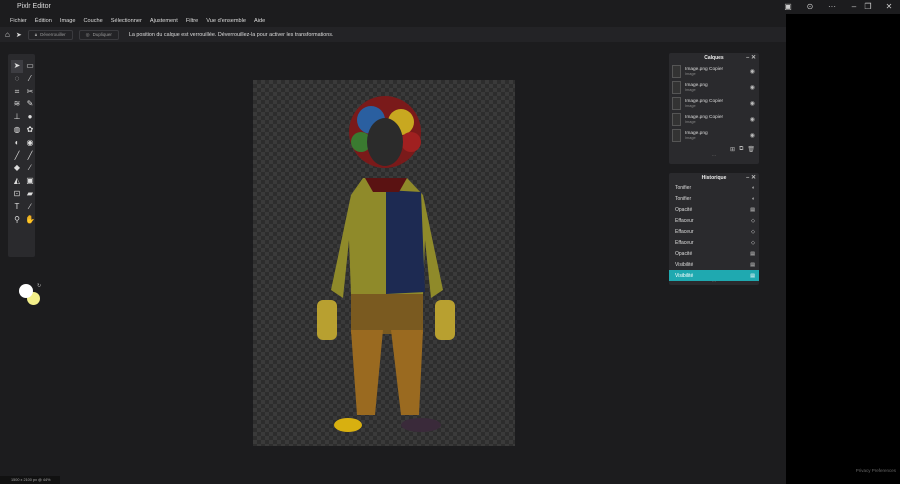  What do you see at coordinates (832, 6) in the screenshot?
I see `more-icon: ···` at bounding box center [832, 6].